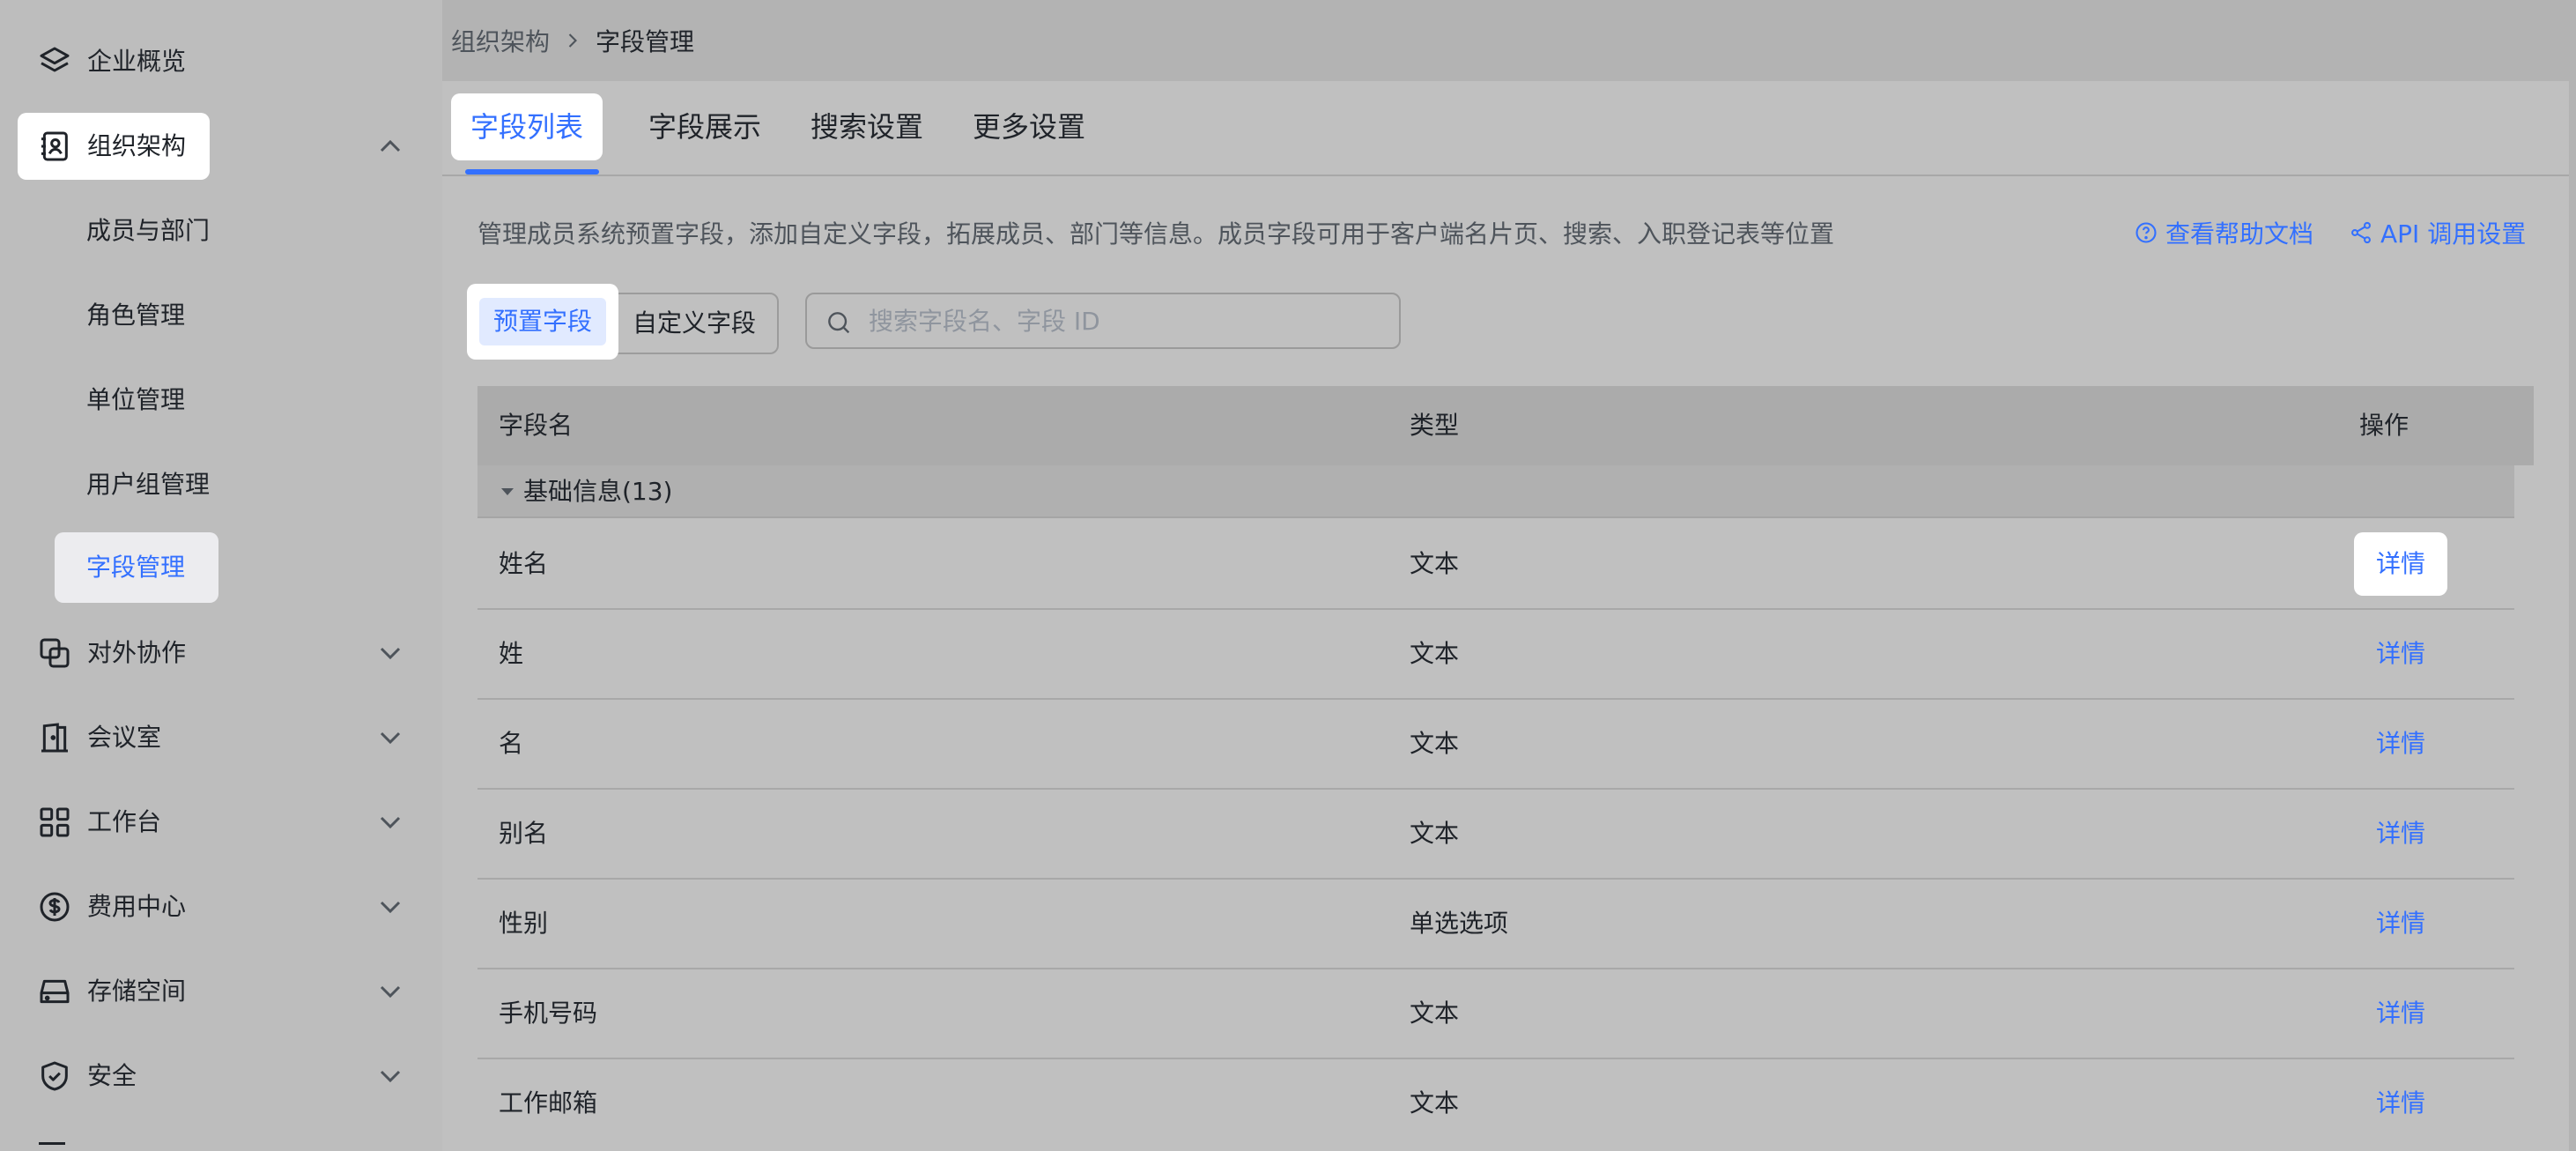 Image resolution: width=2576 pixels, height=1151 pixels. What do you see at coordinates (512, 653) in the screenshot?
I see `cell-field-name: 姓` at bounding box center [512, 653].